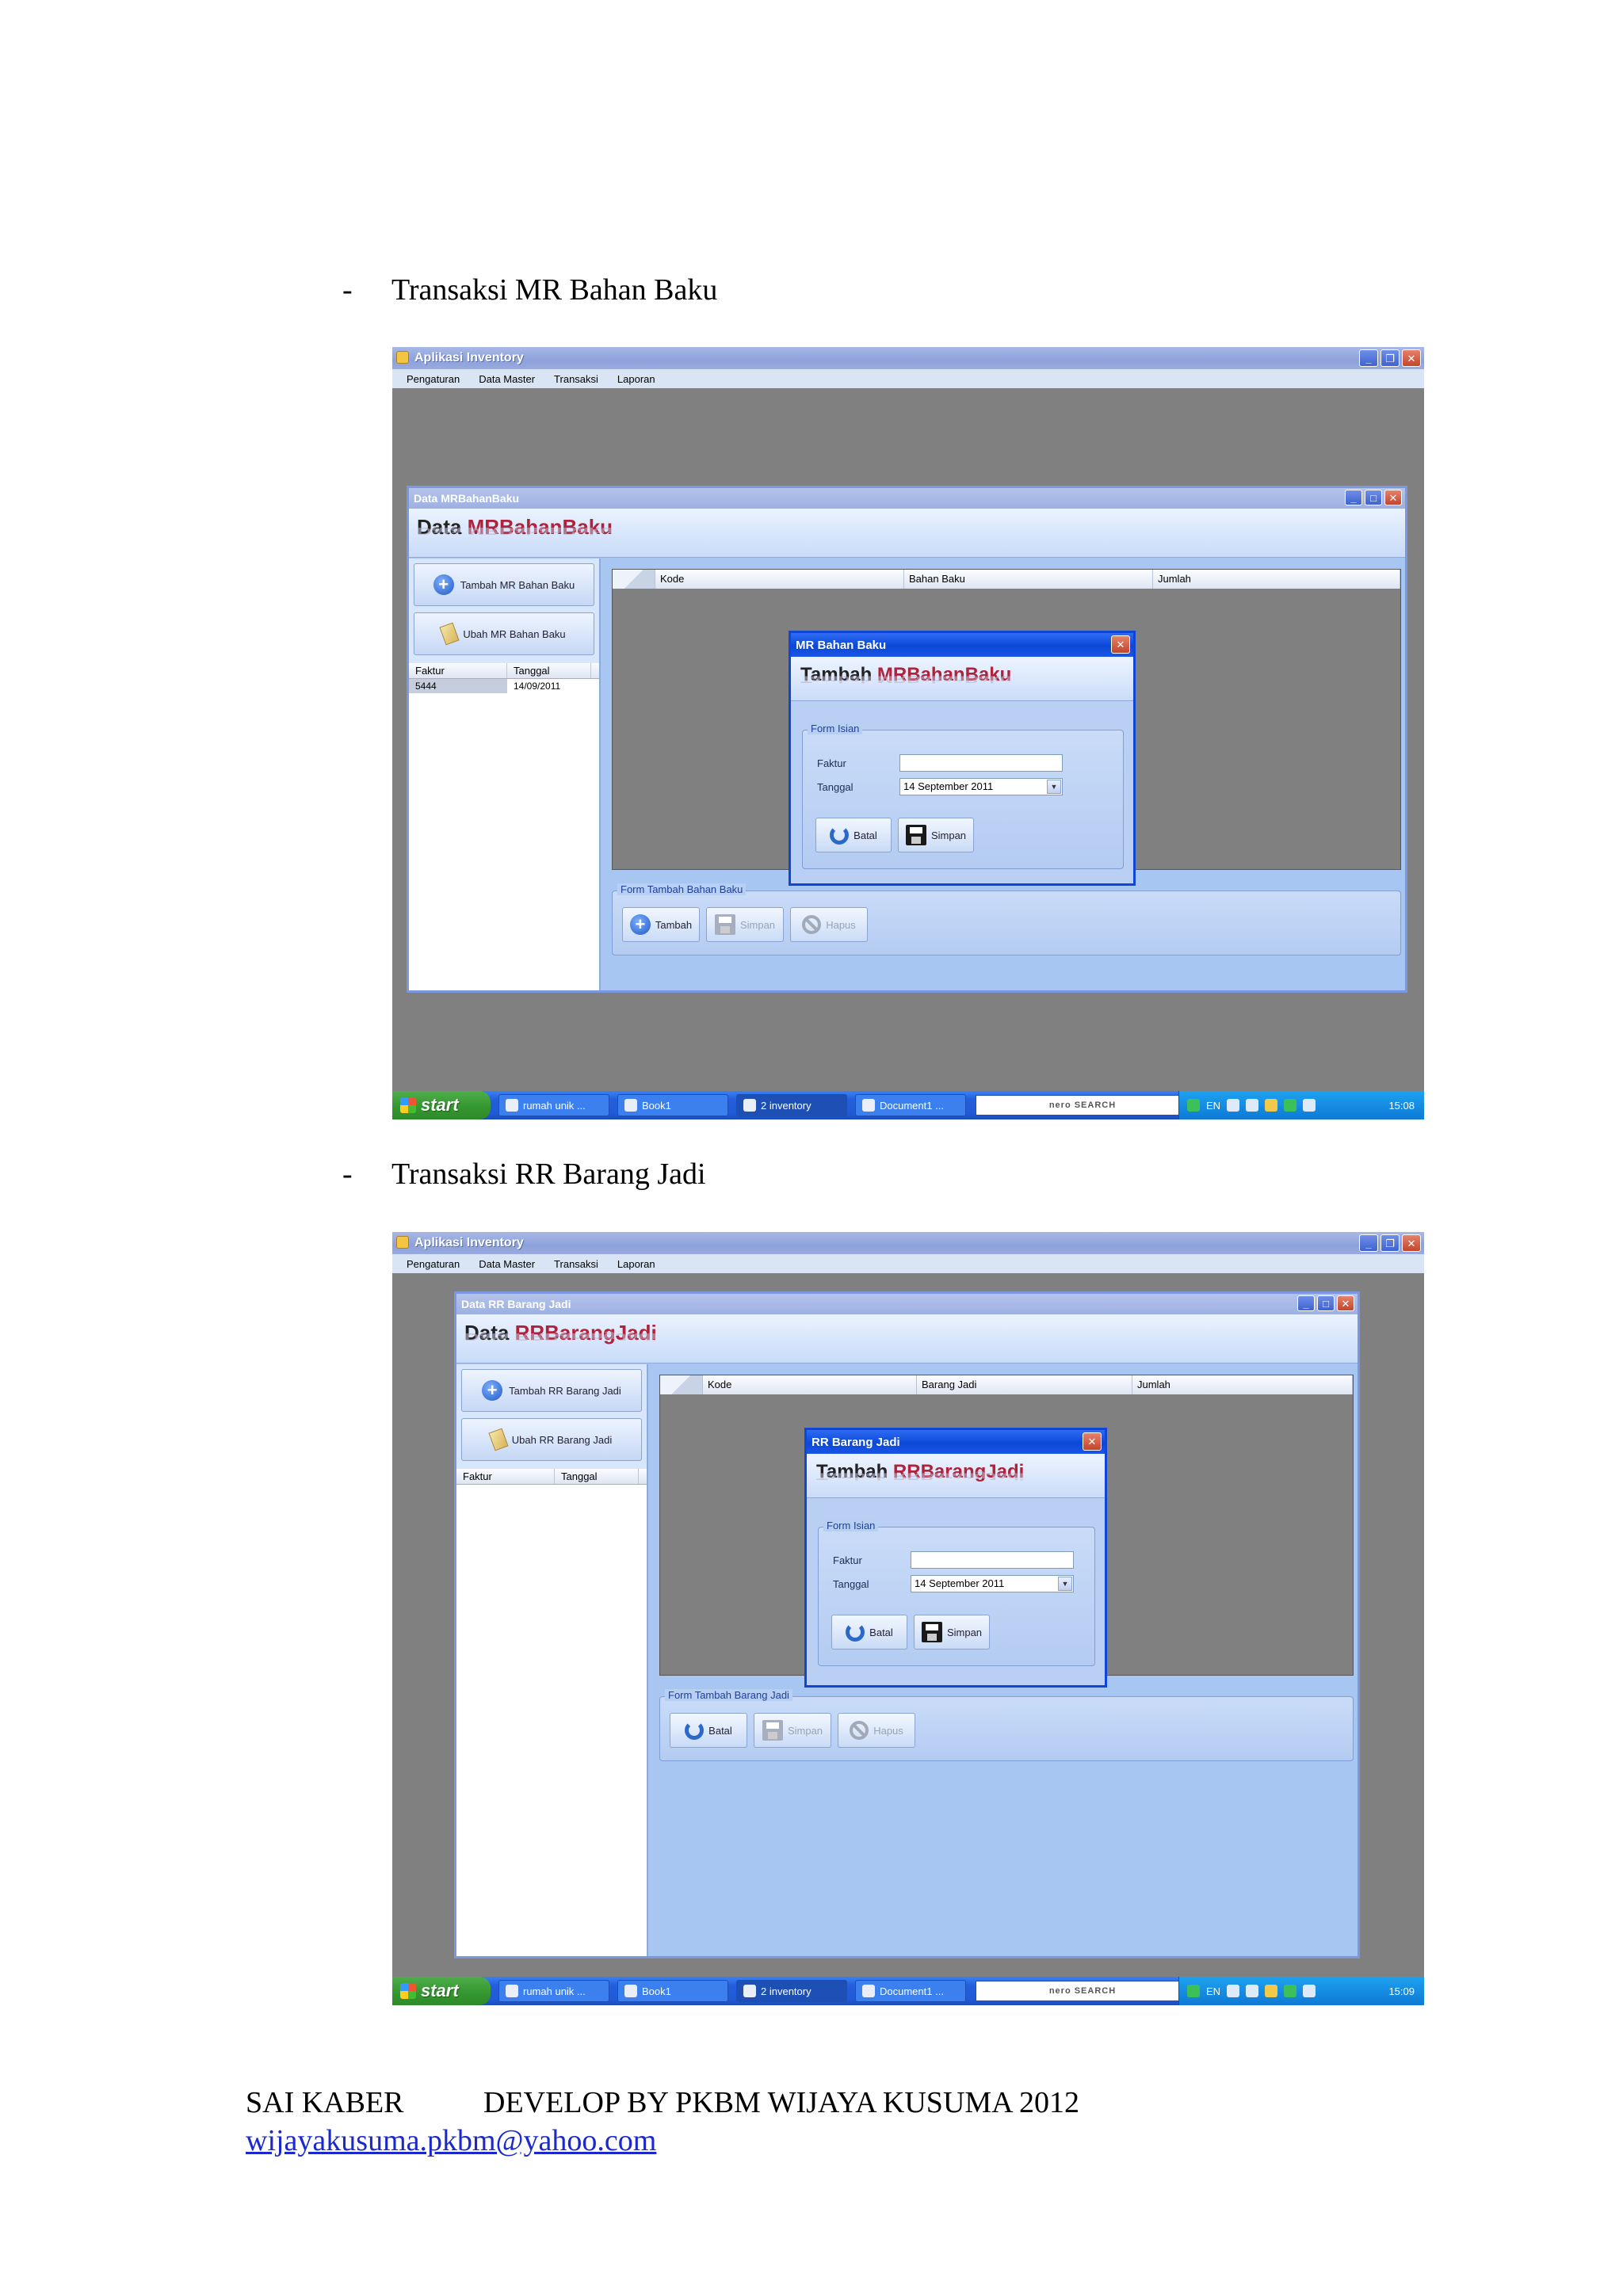 The height and width of the screenshot is (2296, 1623). I want to click on header-reflection: Tambah MRBahanBaku, so click(906, 679).